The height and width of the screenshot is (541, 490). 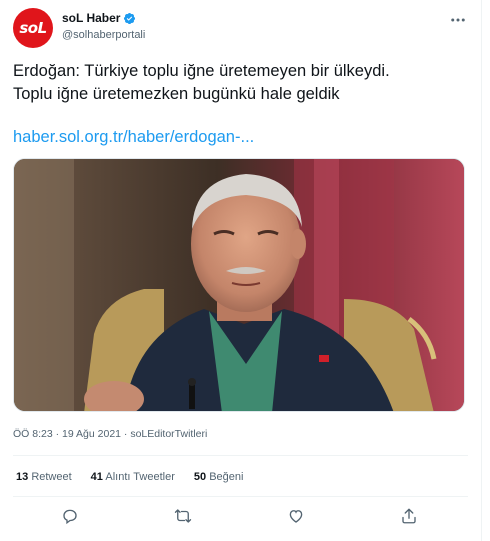 What do you see at coordinates (22, 477) in the screenshot?
I see `retweet-count: 13` at bounding box center [22, 477].